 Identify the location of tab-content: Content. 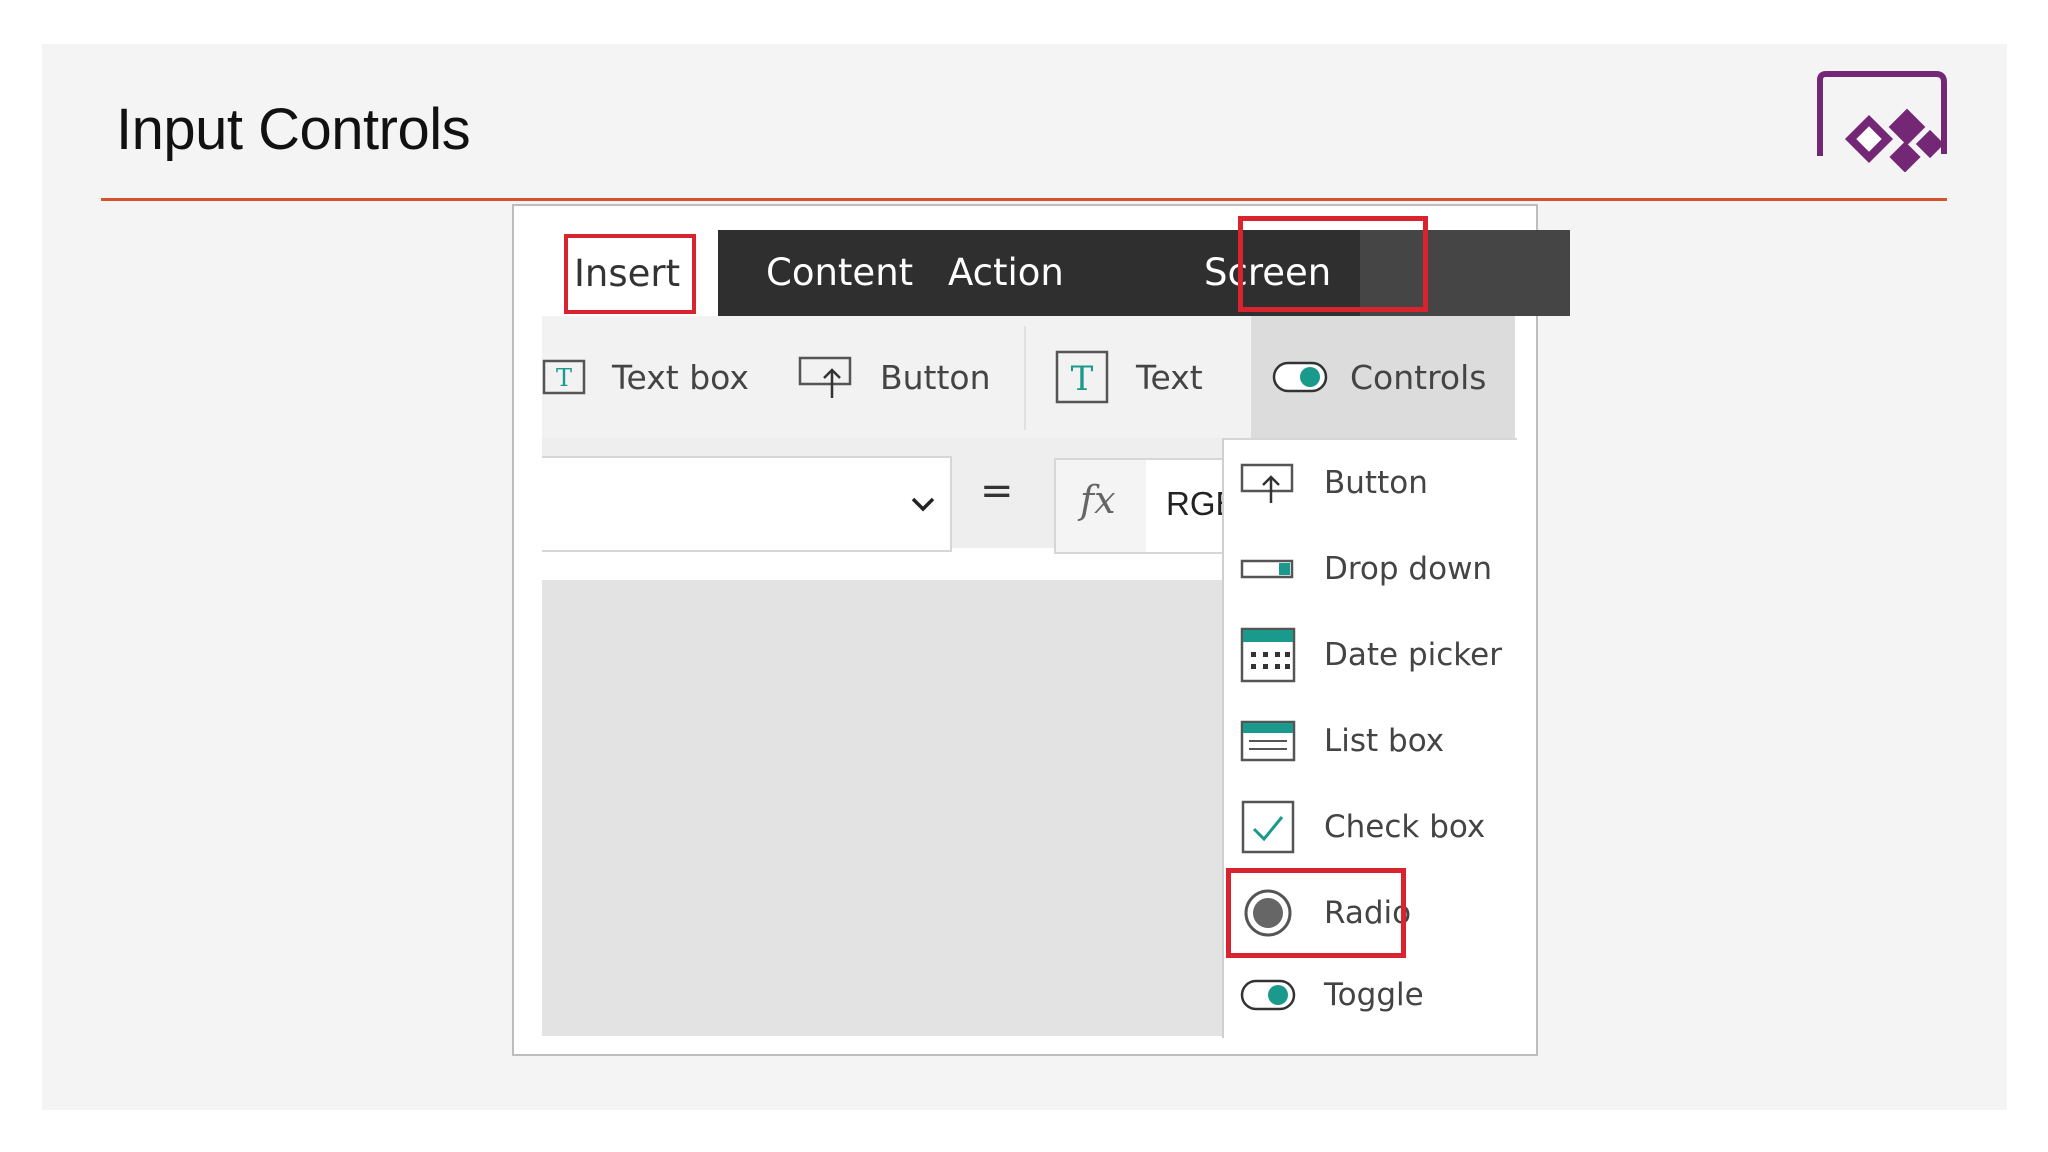
(839, 273).